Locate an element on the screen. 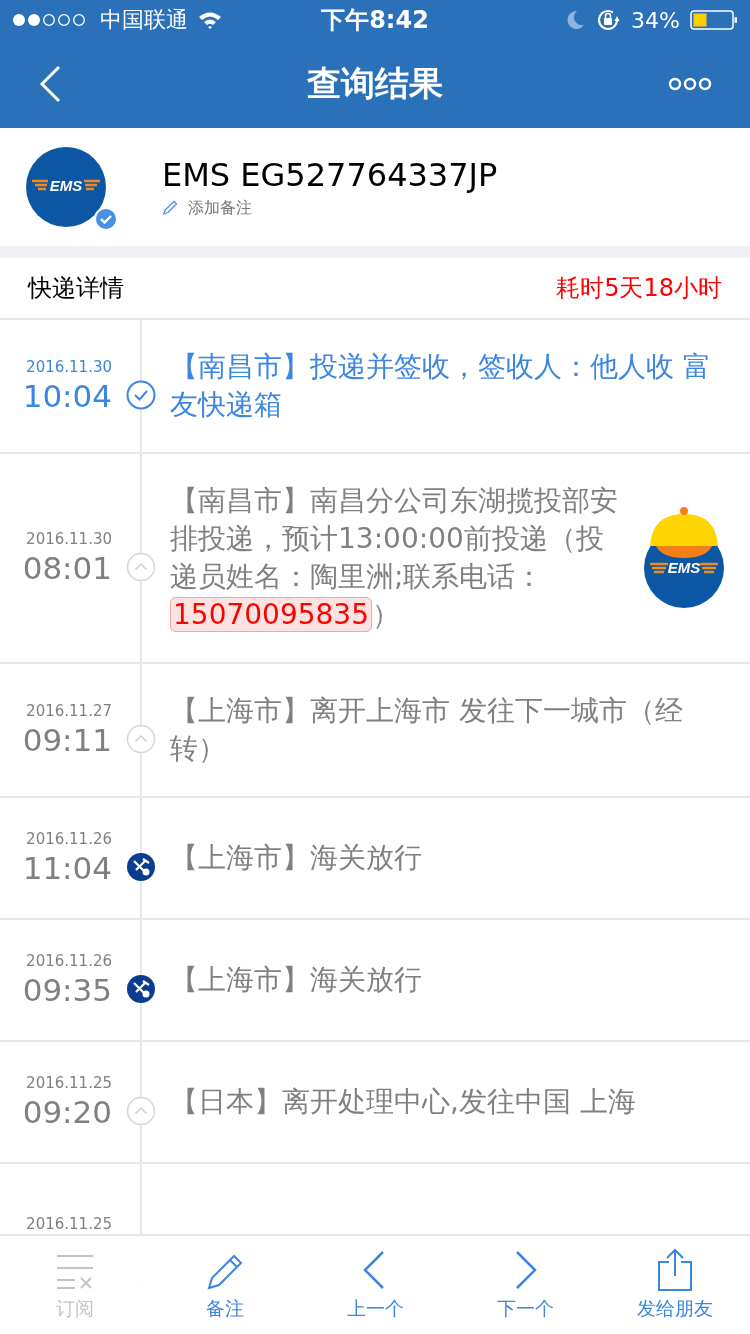  battery-percent: 34% is located at coordinates (655, 20).